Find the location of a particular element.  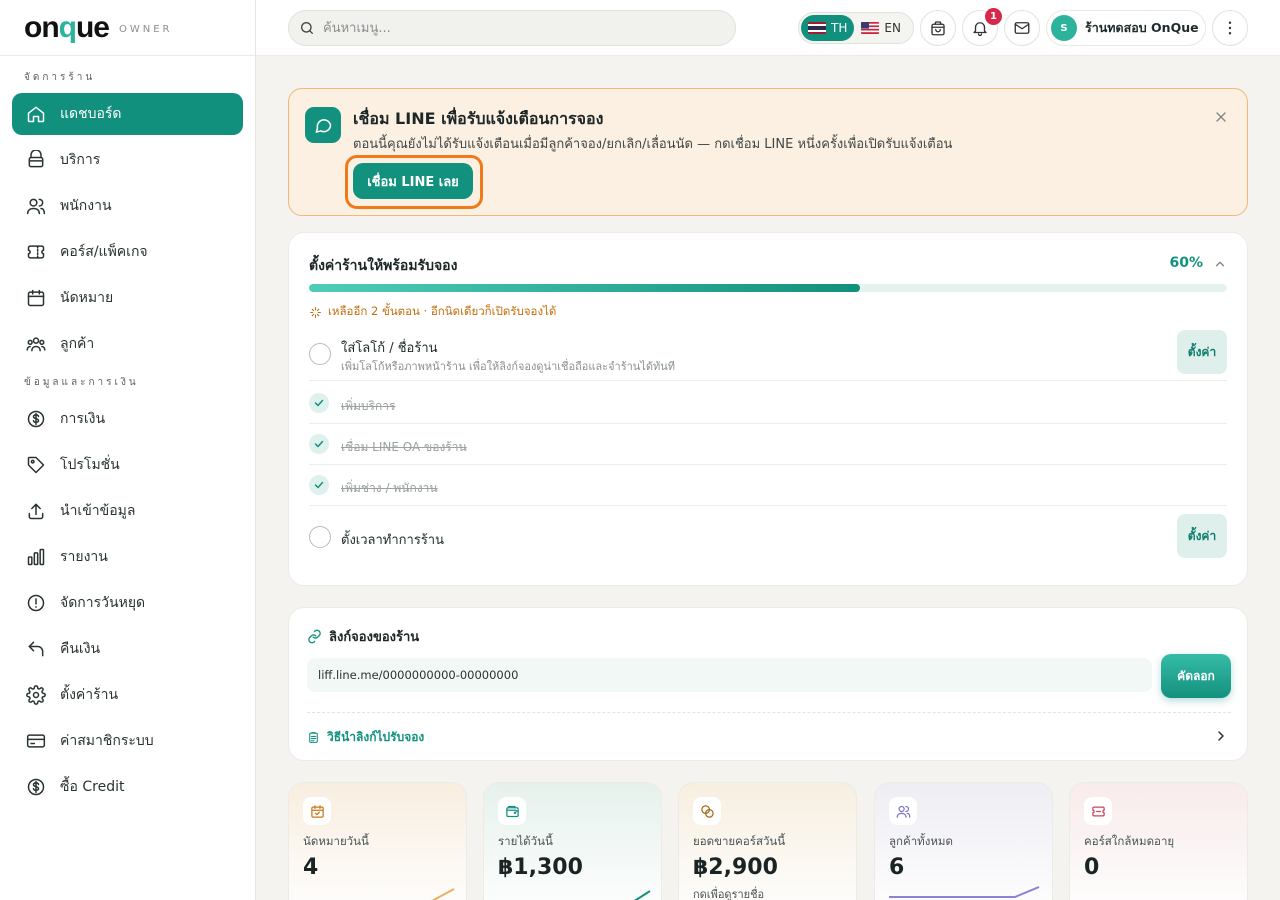

search-input is located at coordinates (513, 28).